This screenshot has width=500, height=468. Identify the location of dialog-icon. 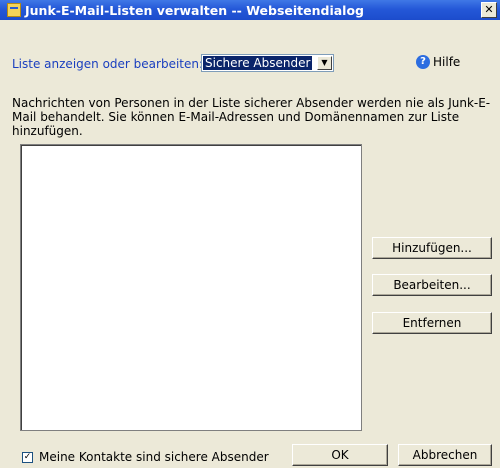
(14, 10).